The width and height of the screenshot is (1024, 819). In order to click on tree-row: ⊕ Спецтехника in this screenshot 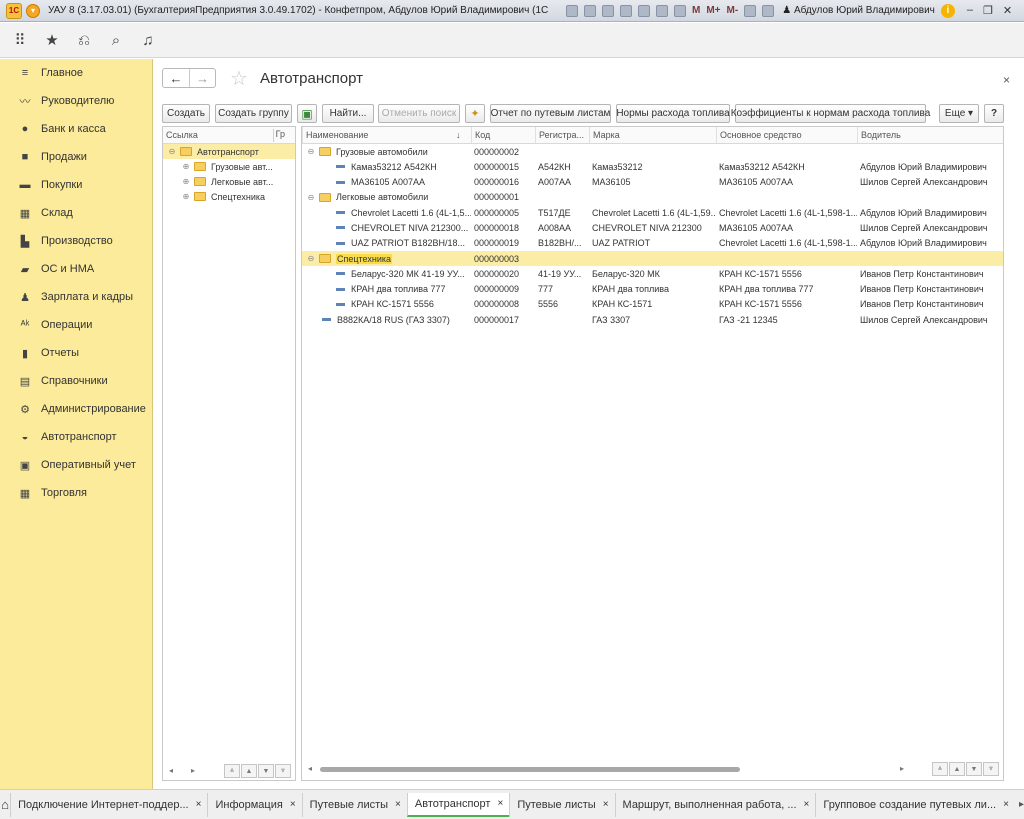, I will do `click(229, 196)`.